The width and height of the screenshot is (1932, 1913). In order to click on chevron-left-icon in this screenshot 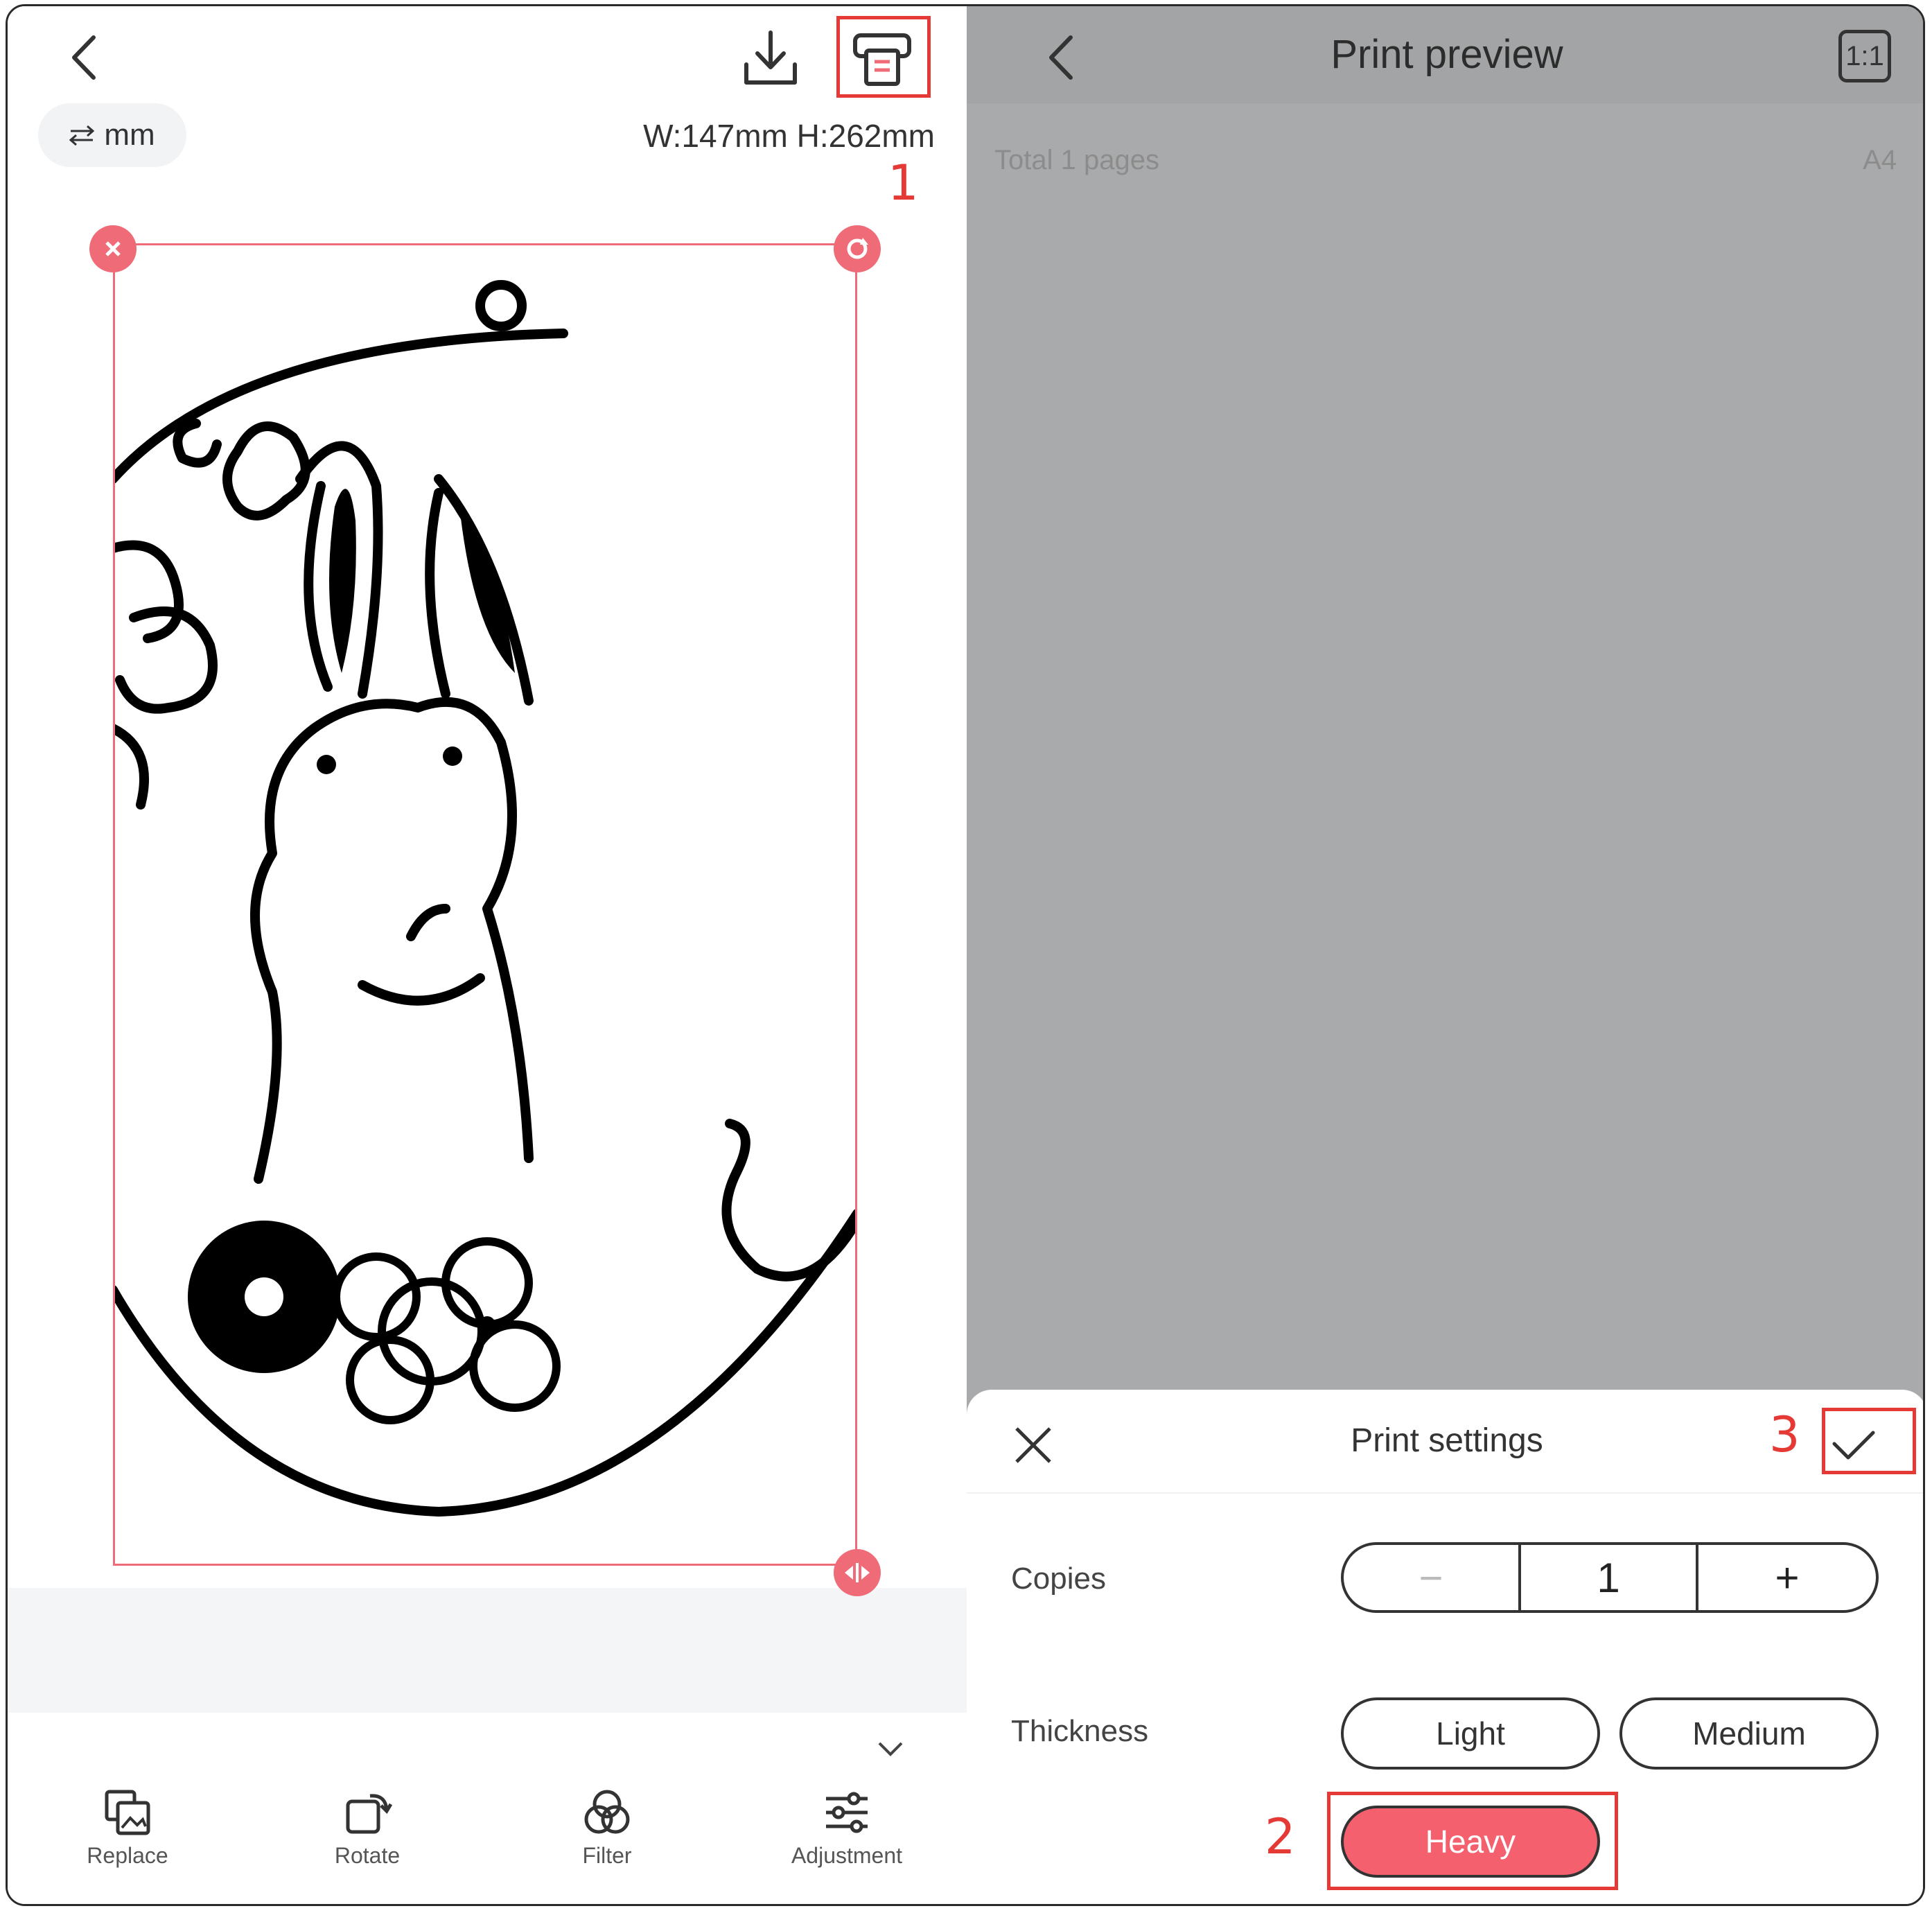, I will do `click(84, 57)`.